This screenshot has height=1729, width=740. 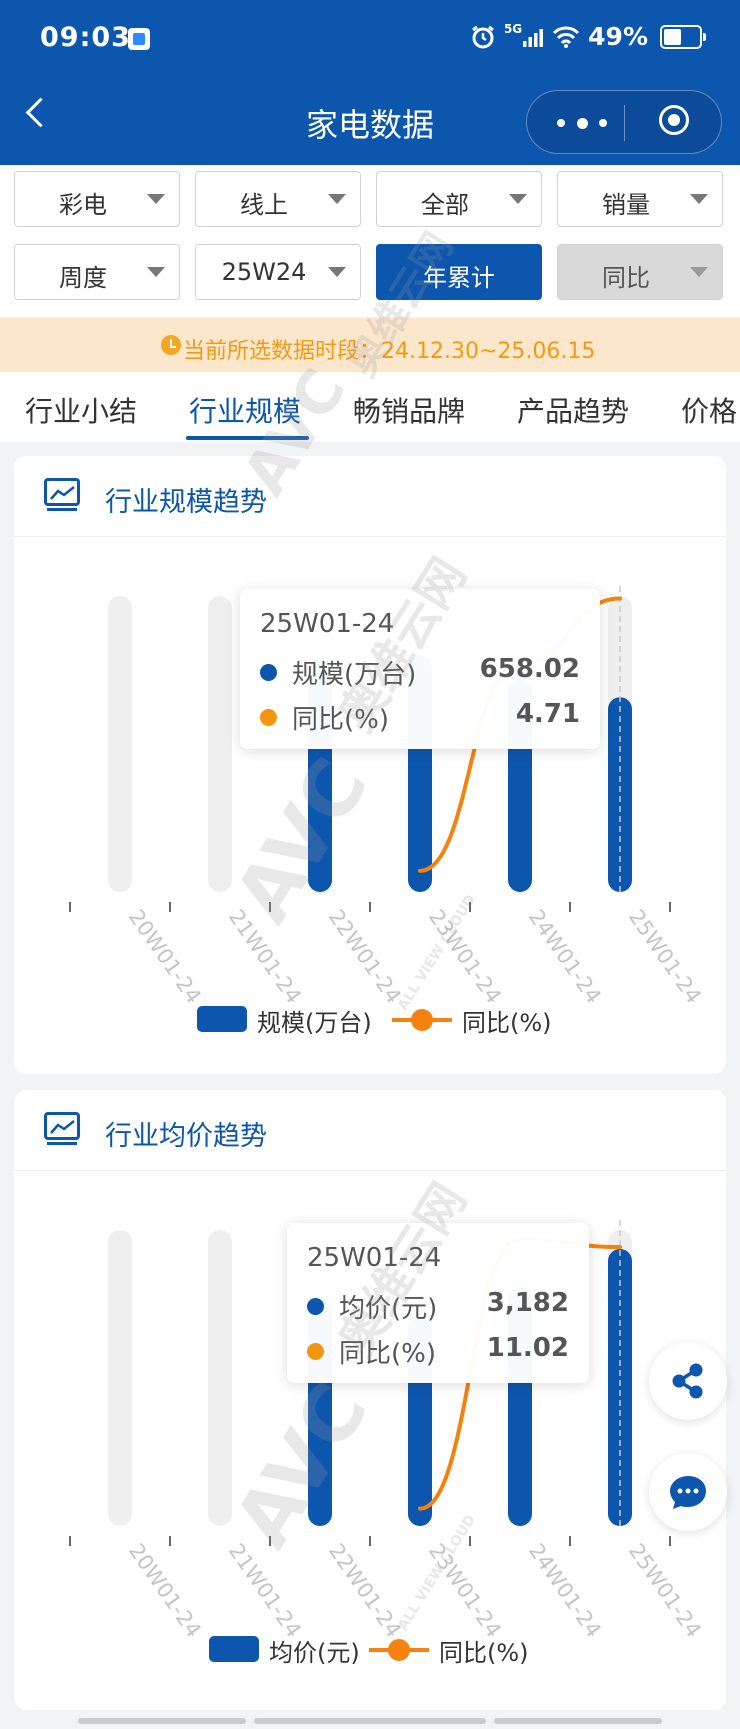 What do you see at coordinates (354, 675) in the screenshot?
I see `tooltip-series-name: 规模(万台)` at bounding box center [354, 675].